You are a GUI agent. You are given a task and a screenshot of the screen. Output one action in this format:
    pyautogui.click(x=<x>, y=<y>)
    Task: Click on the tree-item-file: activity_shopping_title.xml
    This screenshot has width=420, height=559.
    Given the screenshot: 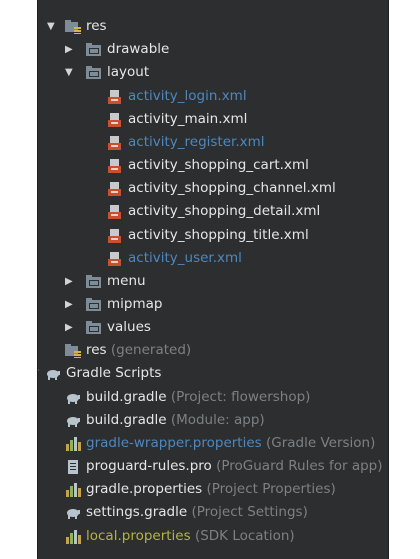 What is the action you would take?
    pyautogui.click(x=213, y=235)
    